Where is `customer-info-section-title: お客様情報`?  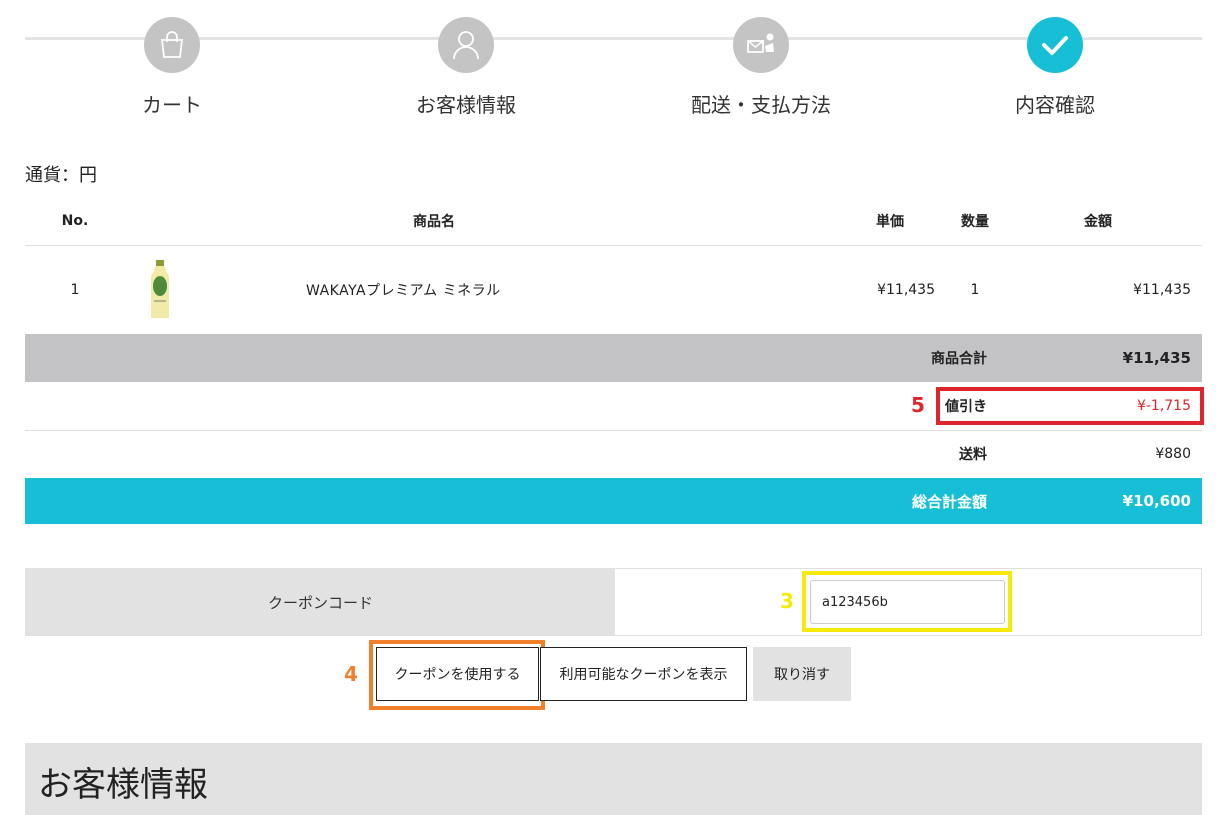
customer-info-section-title: お客様情報 is located at coordinates (613, 779).